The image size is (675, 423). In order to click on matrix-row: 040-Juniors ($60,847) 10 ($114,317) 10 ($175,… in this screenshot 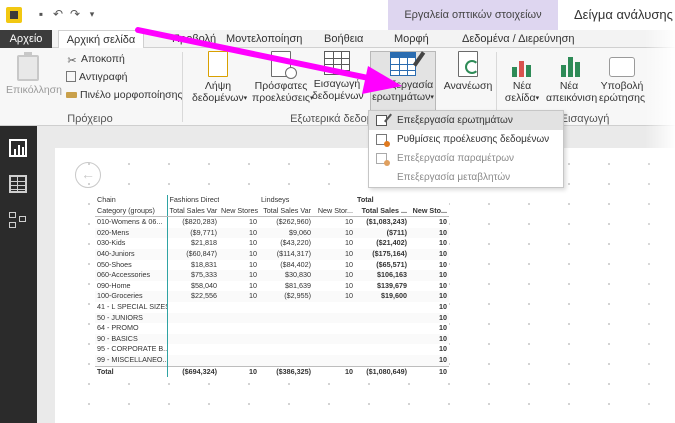, I will do `click(272, 254)`.